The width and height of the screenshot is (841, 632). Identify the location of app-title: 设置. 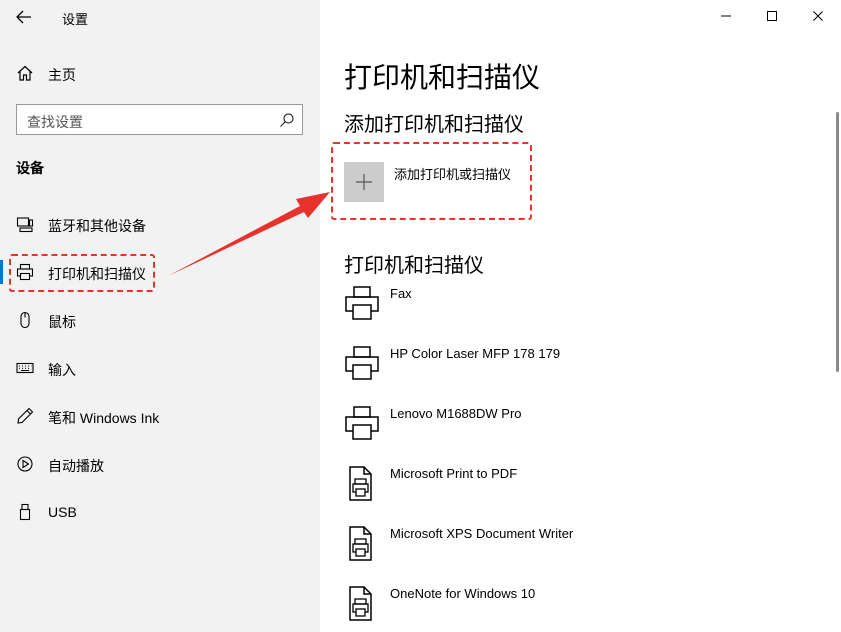
(75, 19).